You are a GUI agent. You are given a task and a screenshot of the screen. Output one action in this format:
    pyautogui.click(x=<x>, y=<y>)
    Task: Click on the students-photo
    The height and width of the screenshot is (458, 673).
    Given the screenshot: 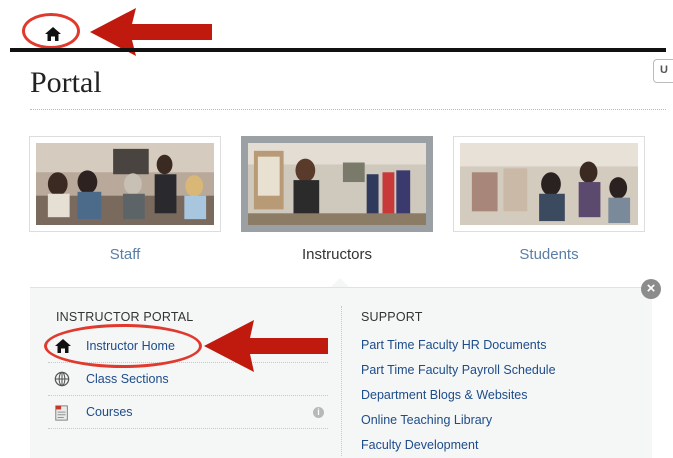 What is the action you would take?
    pyautogui.click(x=549, y=184)
    